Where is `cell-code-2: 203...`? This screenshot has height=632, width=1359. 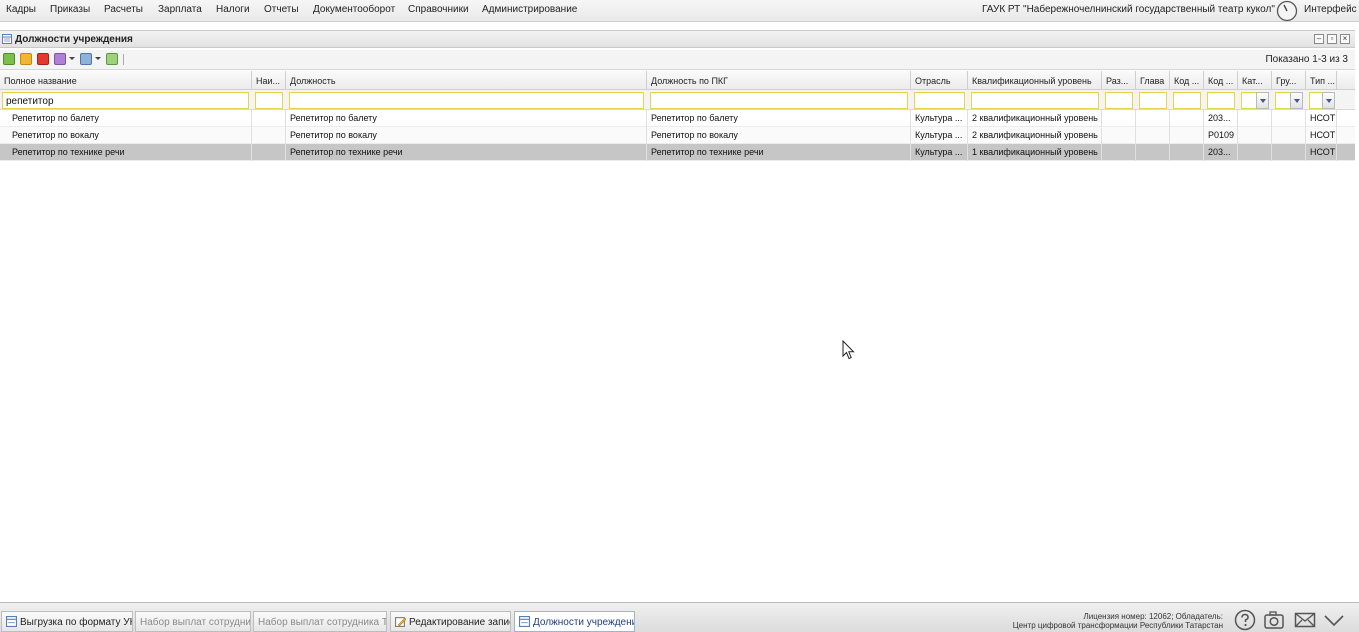
cell-code-2: 203... is located at coordinates (1221, 152).